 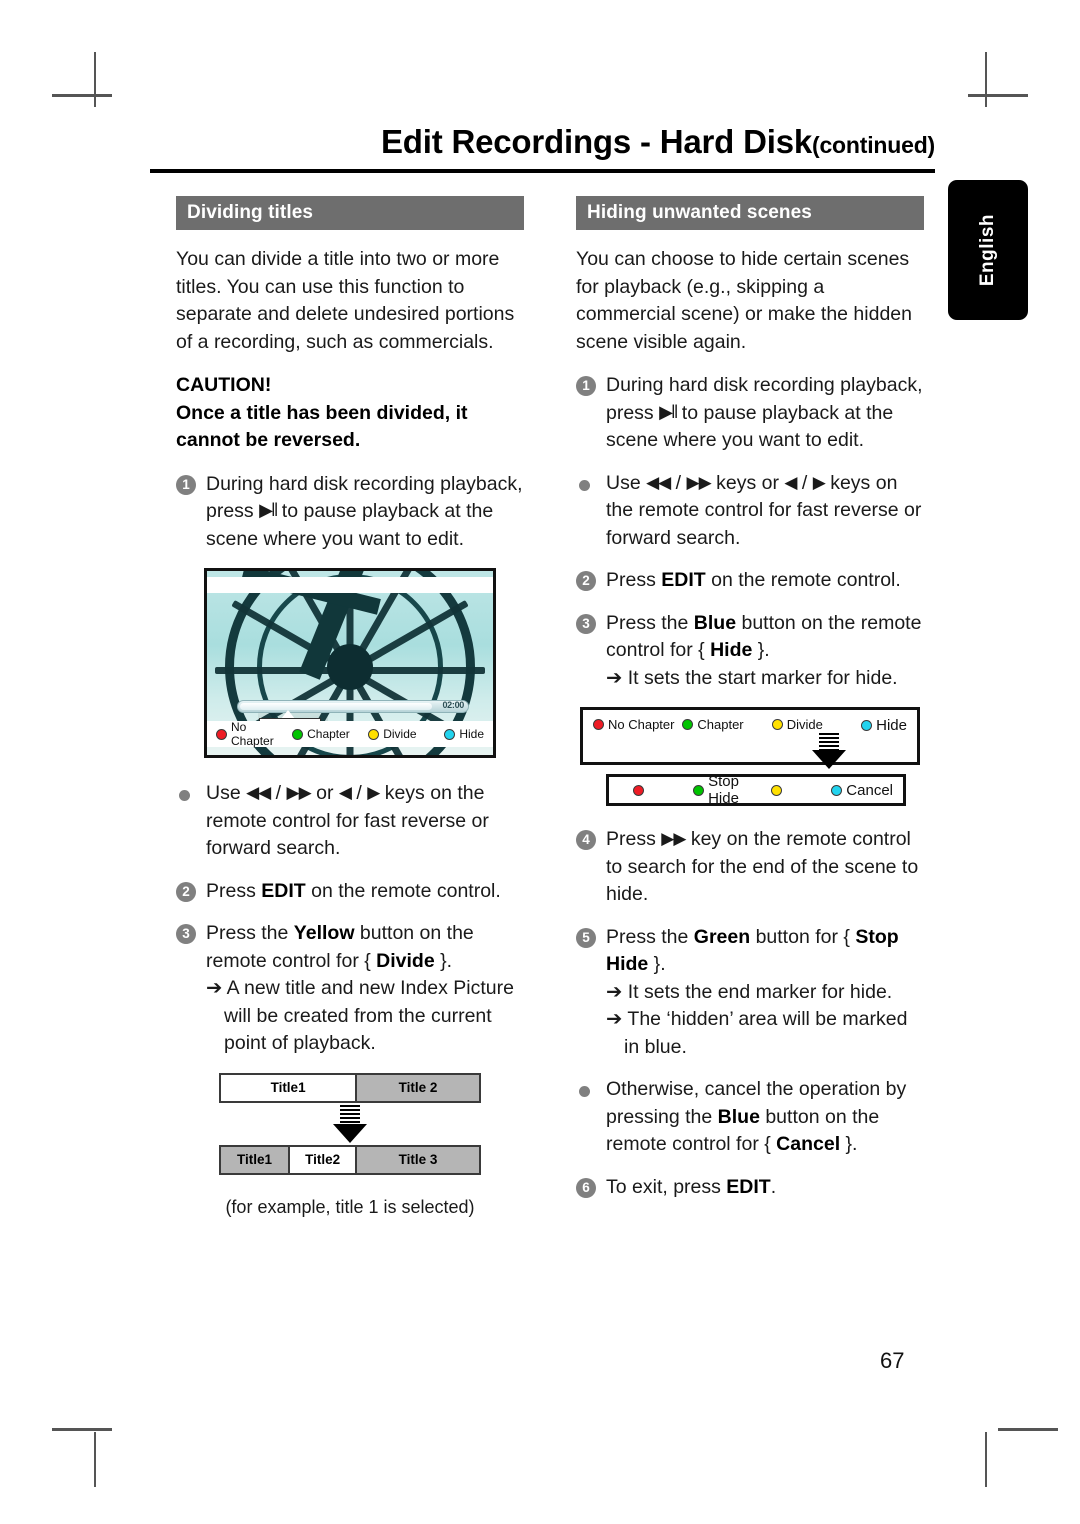 What do you see at coordinates (95, 1459) in the screenshot?
I see `crop-mark-bottom-left-vertical` at bounding box center [95, 1459].